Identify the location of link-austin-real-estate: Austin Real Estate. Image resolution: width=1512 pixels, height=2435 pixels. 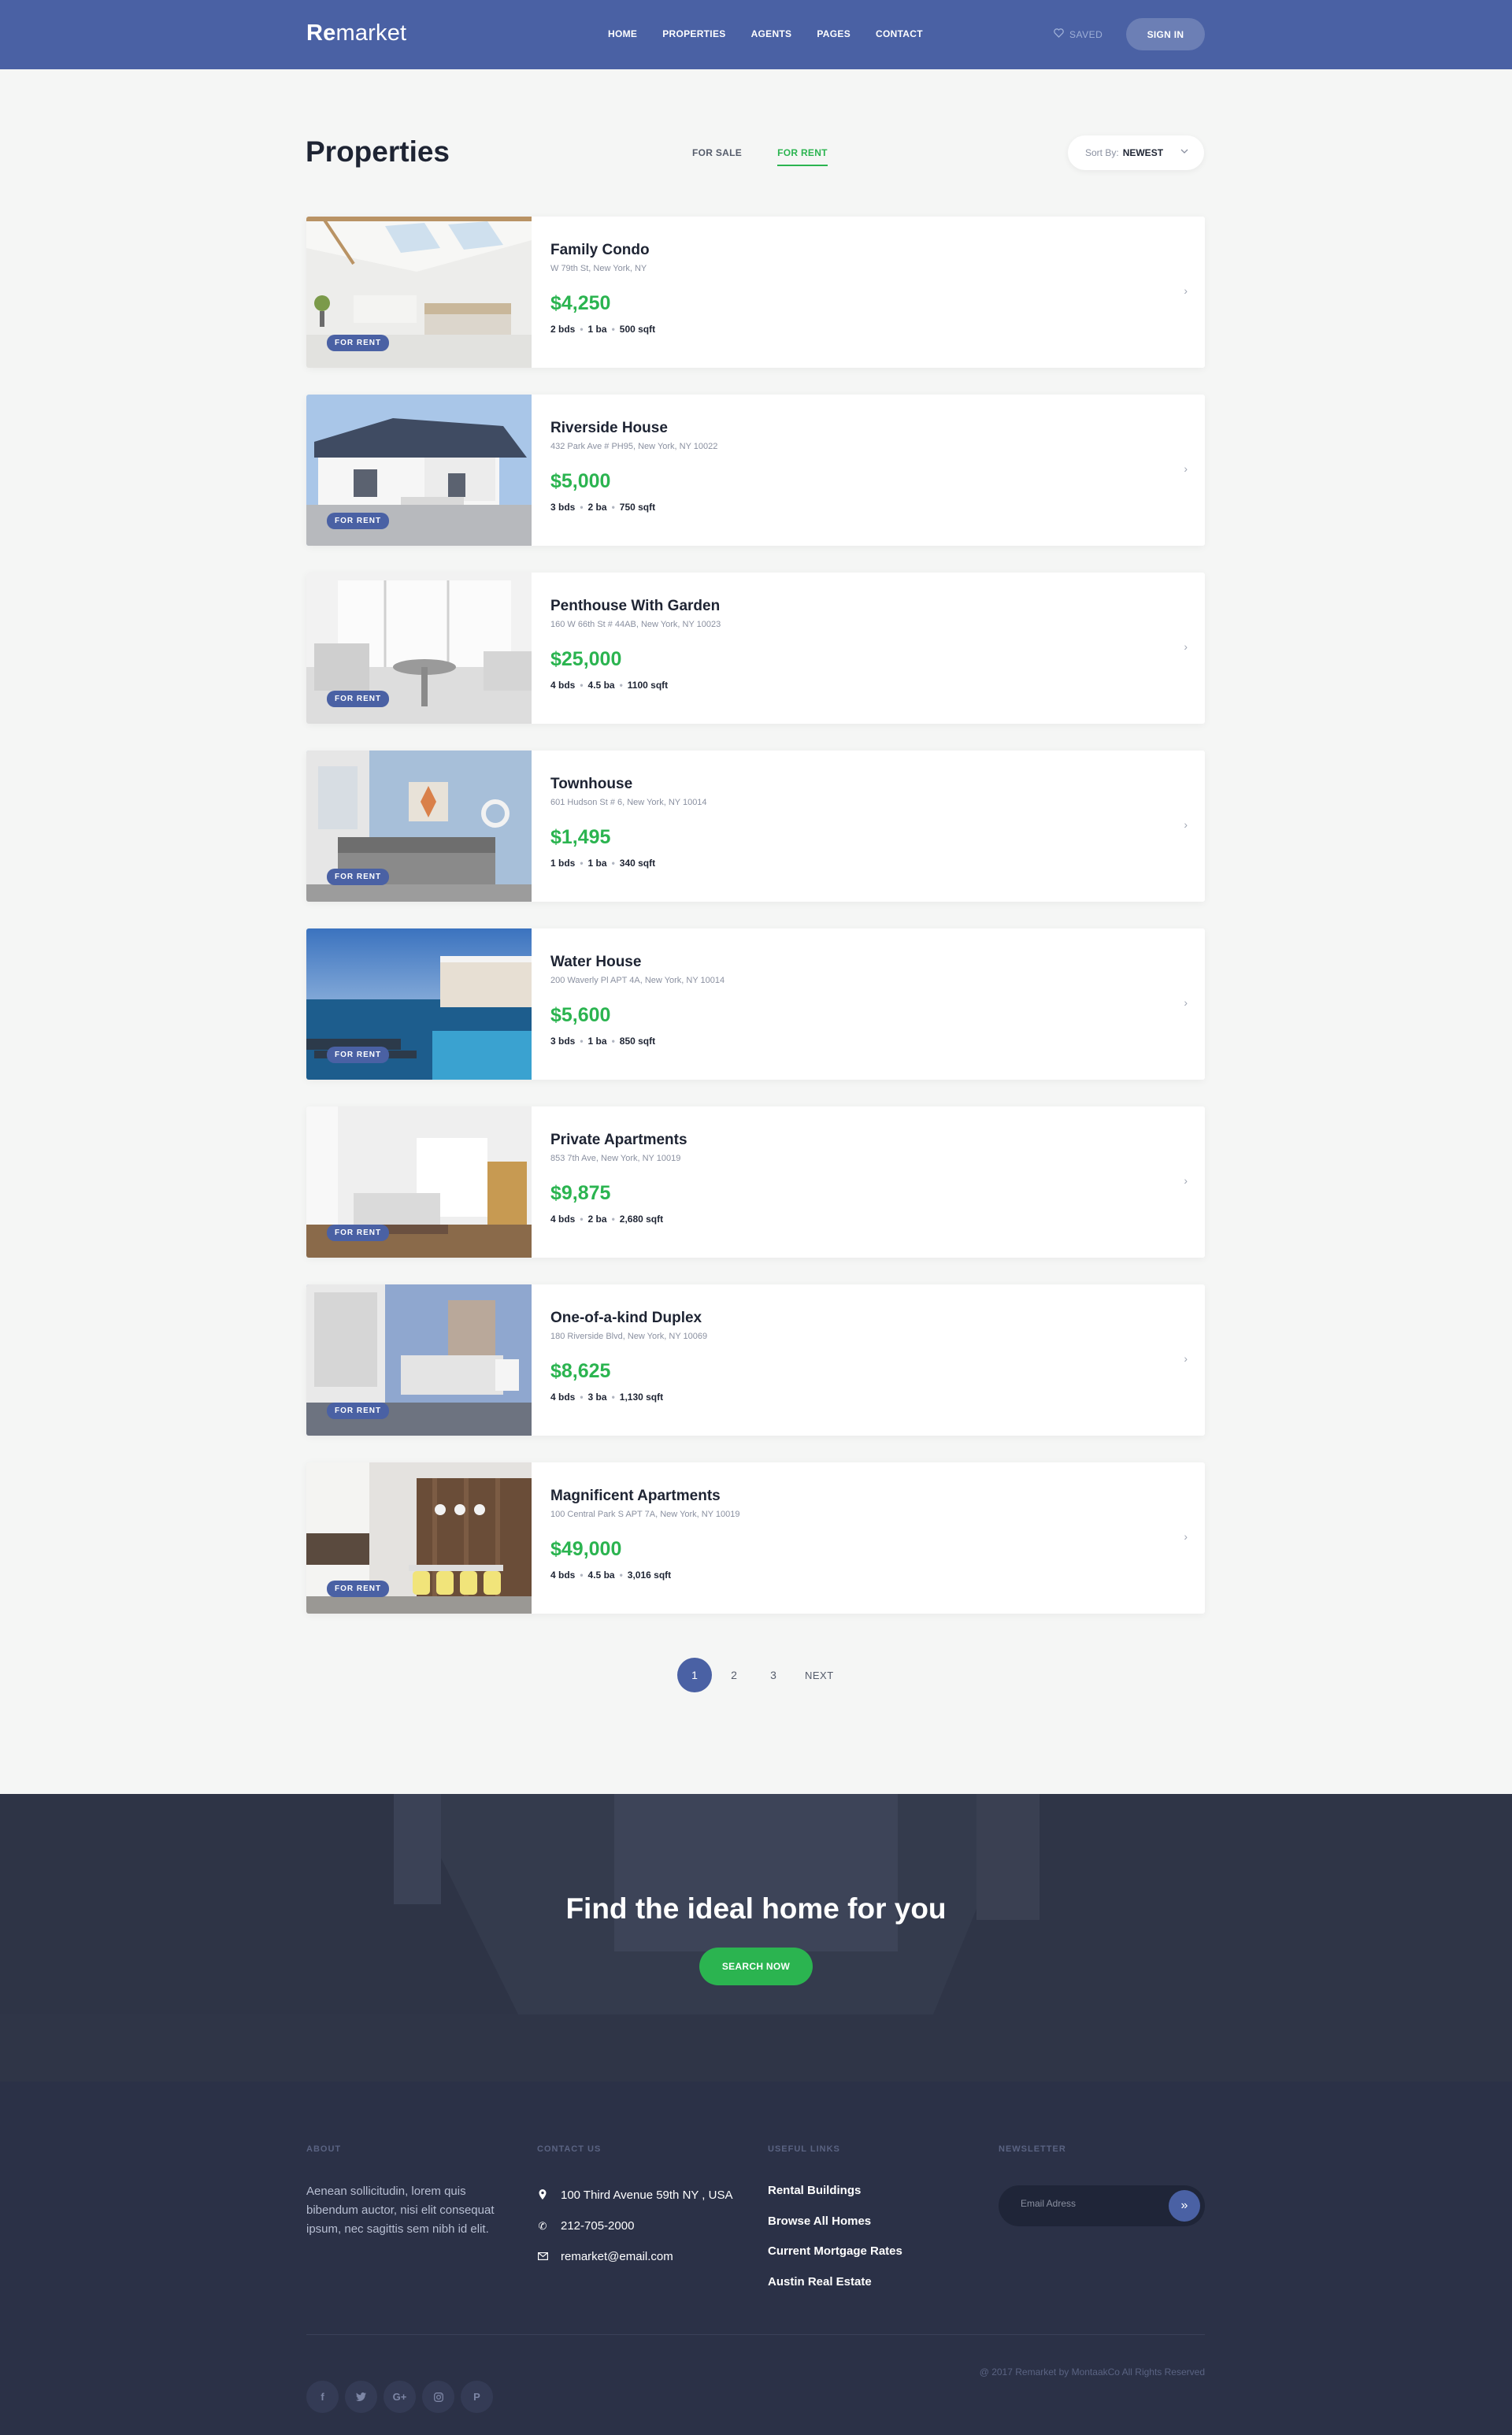
(835, 2286).